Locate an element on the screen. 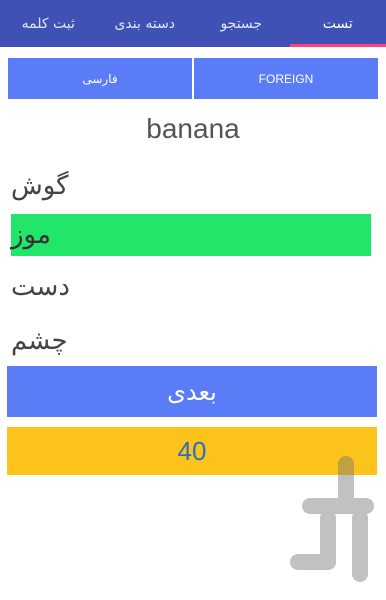 This screenshot has width=386, height=600. answer-option: چشم is located at coordinates (191, 341).